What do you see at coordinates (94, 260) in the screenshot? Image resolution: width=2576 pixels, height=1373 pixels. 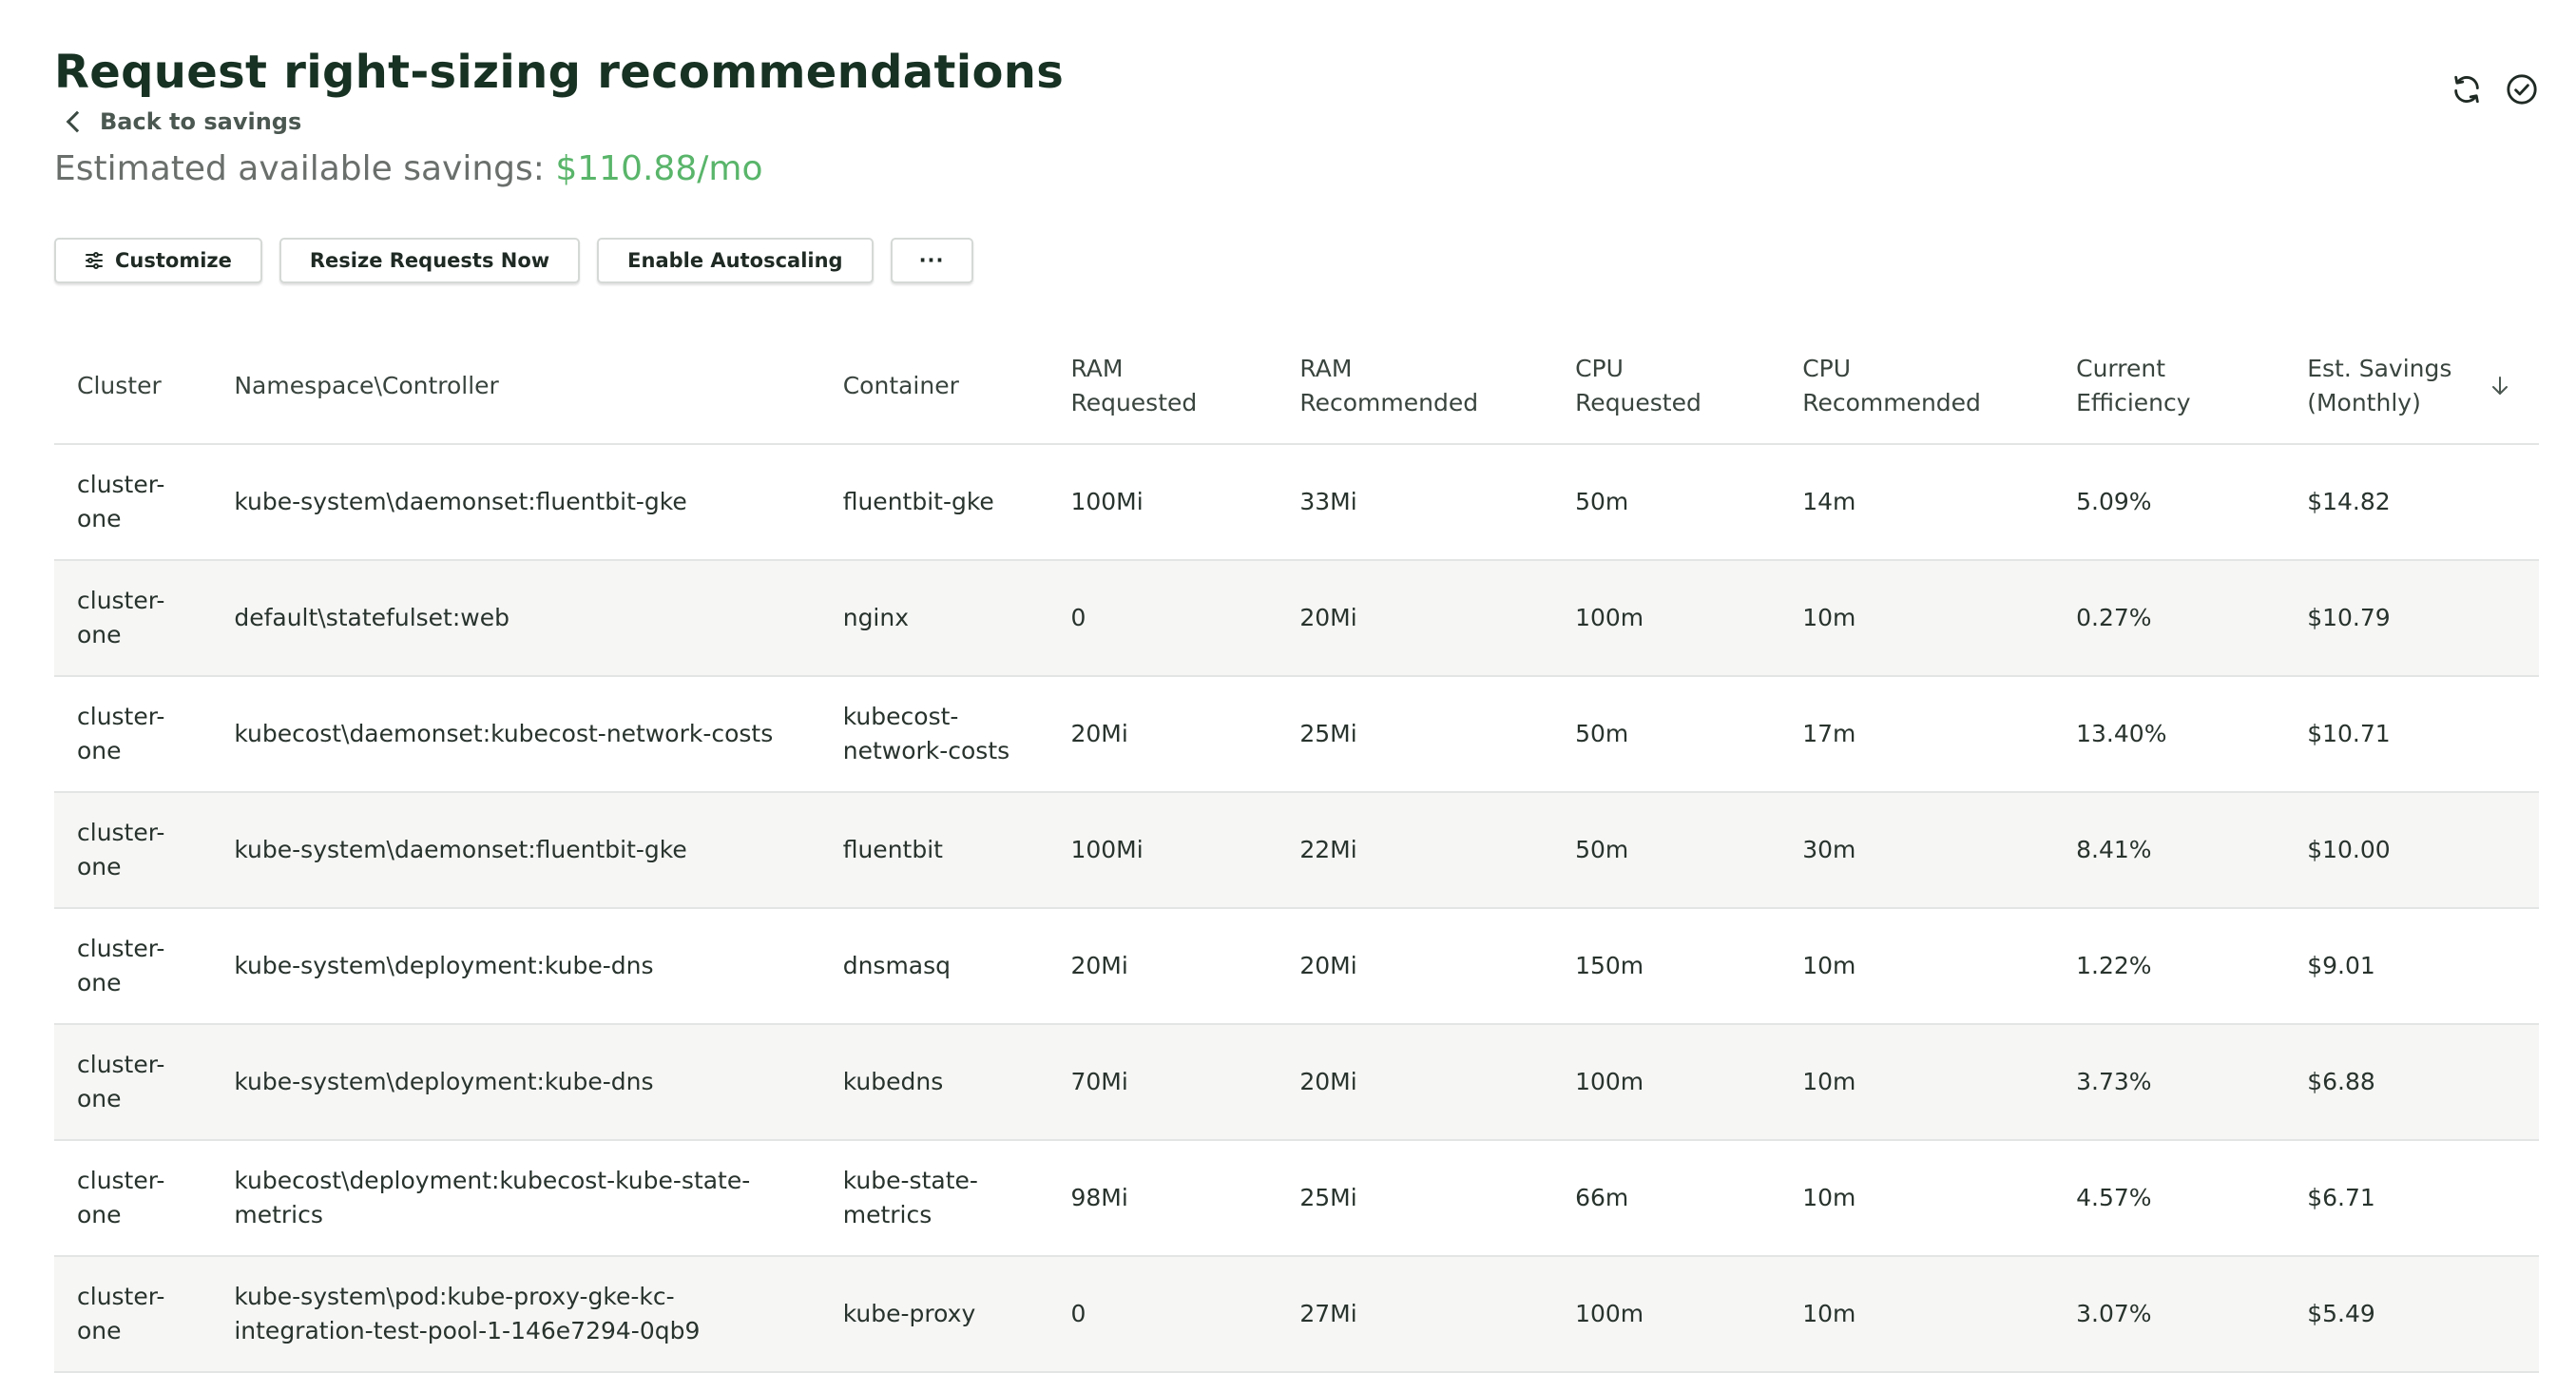 I see `sliders-icon` at bounding box center [94, 260].